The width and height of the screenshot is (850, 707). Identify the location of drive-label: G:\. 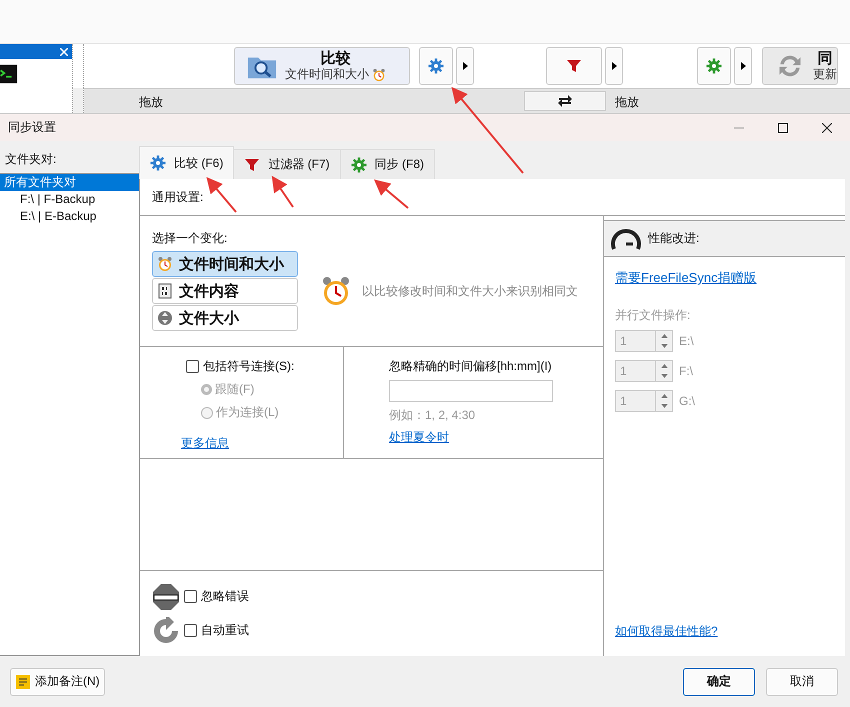
(687, 401).